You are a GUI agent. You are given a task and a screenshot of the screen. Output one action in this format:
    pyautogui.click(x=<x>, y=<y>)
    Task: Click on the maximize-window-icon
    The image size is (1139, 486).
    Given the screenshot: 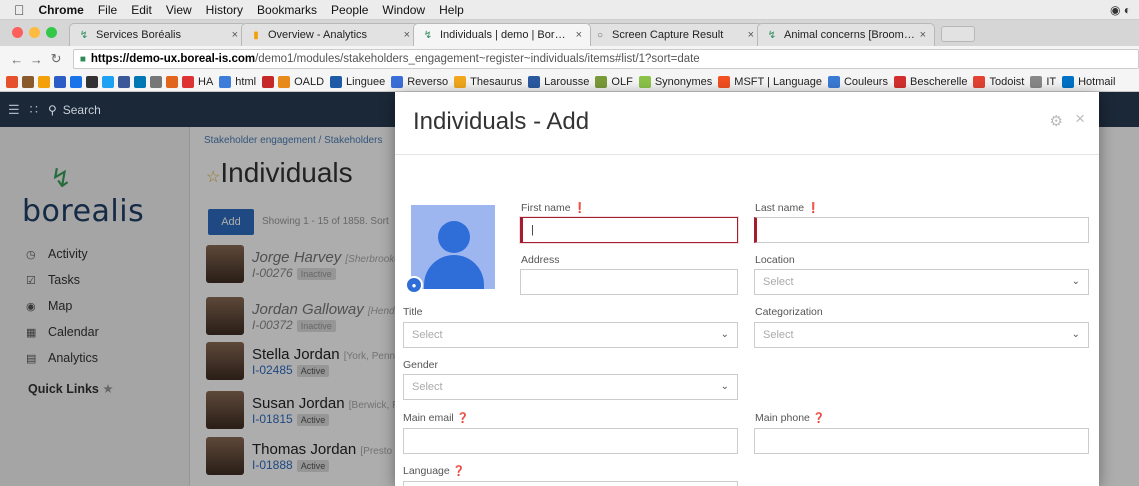 What is the action you would take?
    pyautogui.click(x=51, y=32)
    